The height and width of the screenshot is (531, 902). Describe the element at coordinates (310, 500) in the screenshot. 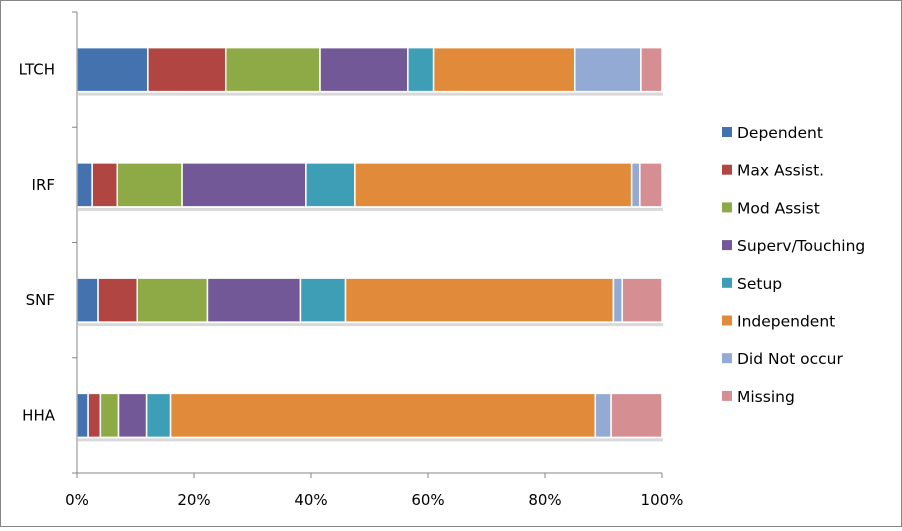

I see `x-tick-label: 40%` at that location.